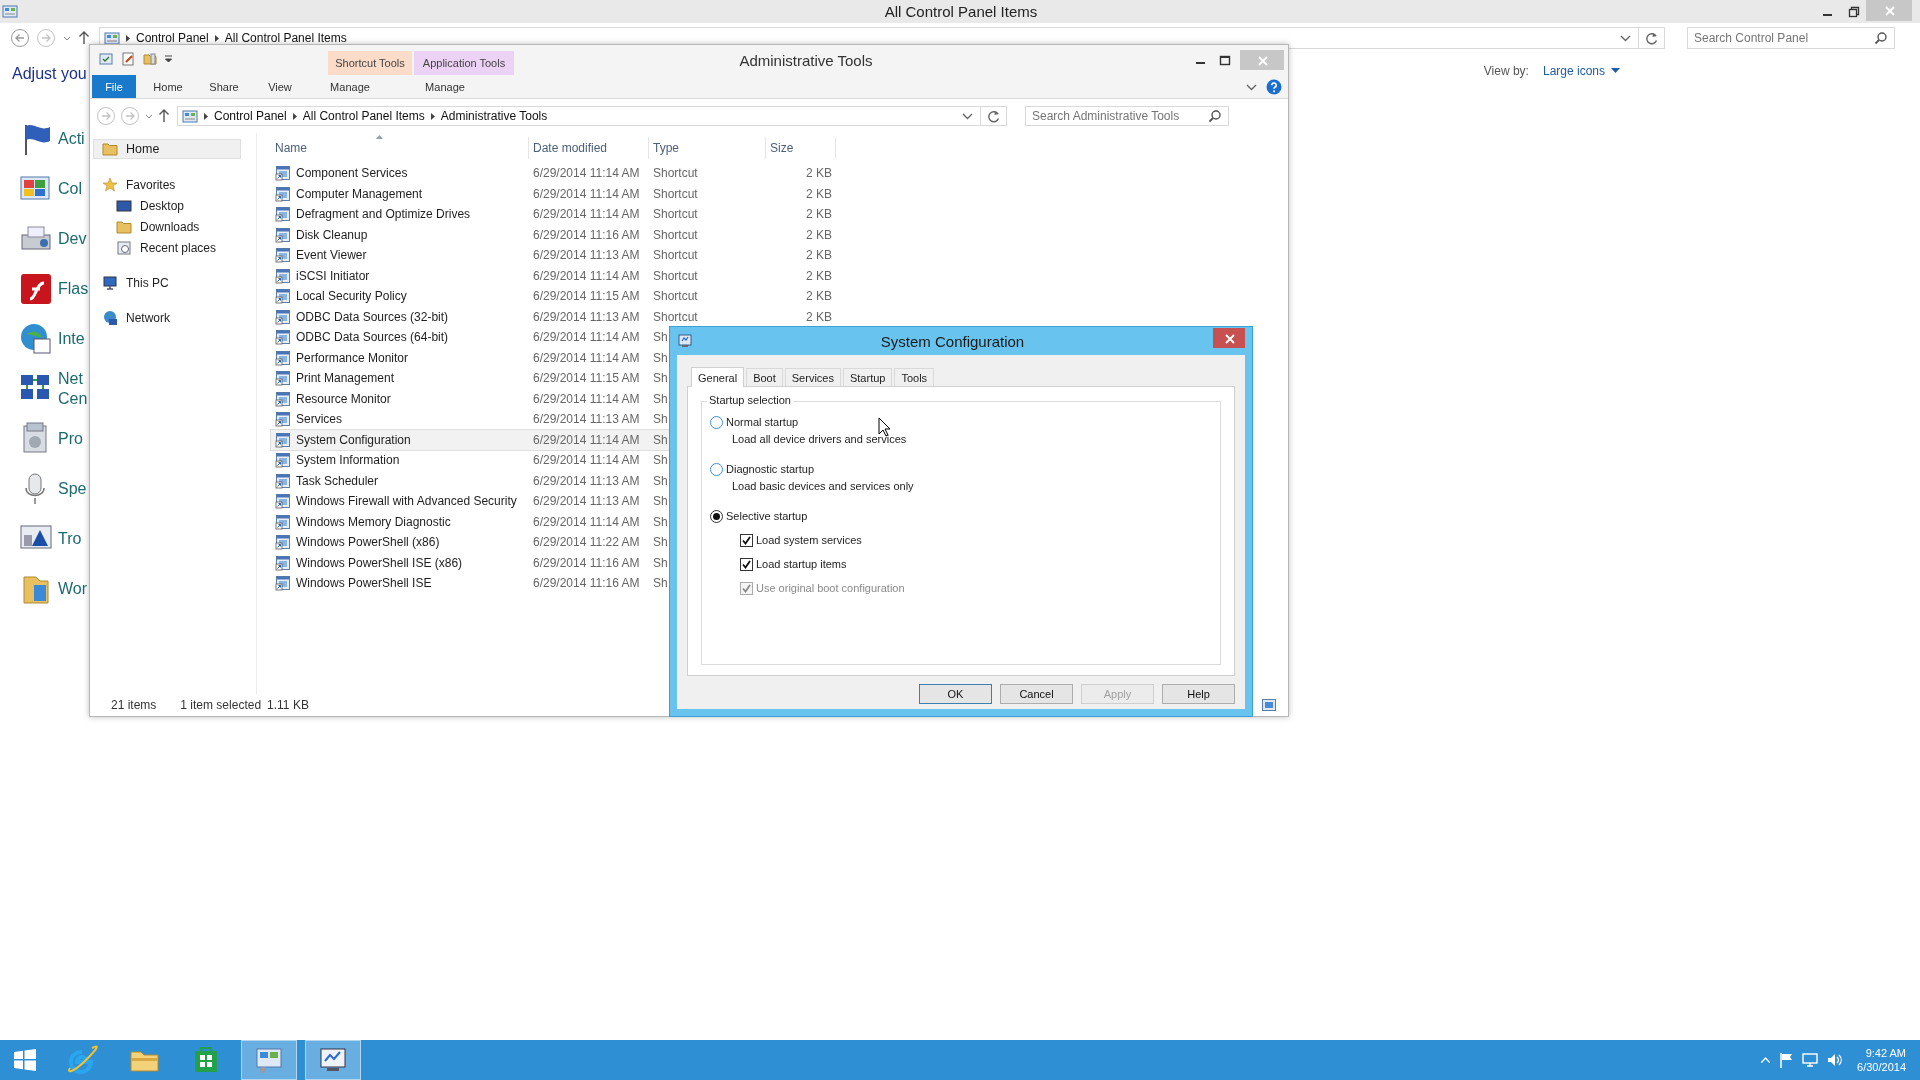  What do you see at coordinates (553, 275) in the screenshot?
I see `file-row: iSCSI Initiator 6/29/2014 11:14 AM Shortcut 2 KB` at bounding box center [553, 275].